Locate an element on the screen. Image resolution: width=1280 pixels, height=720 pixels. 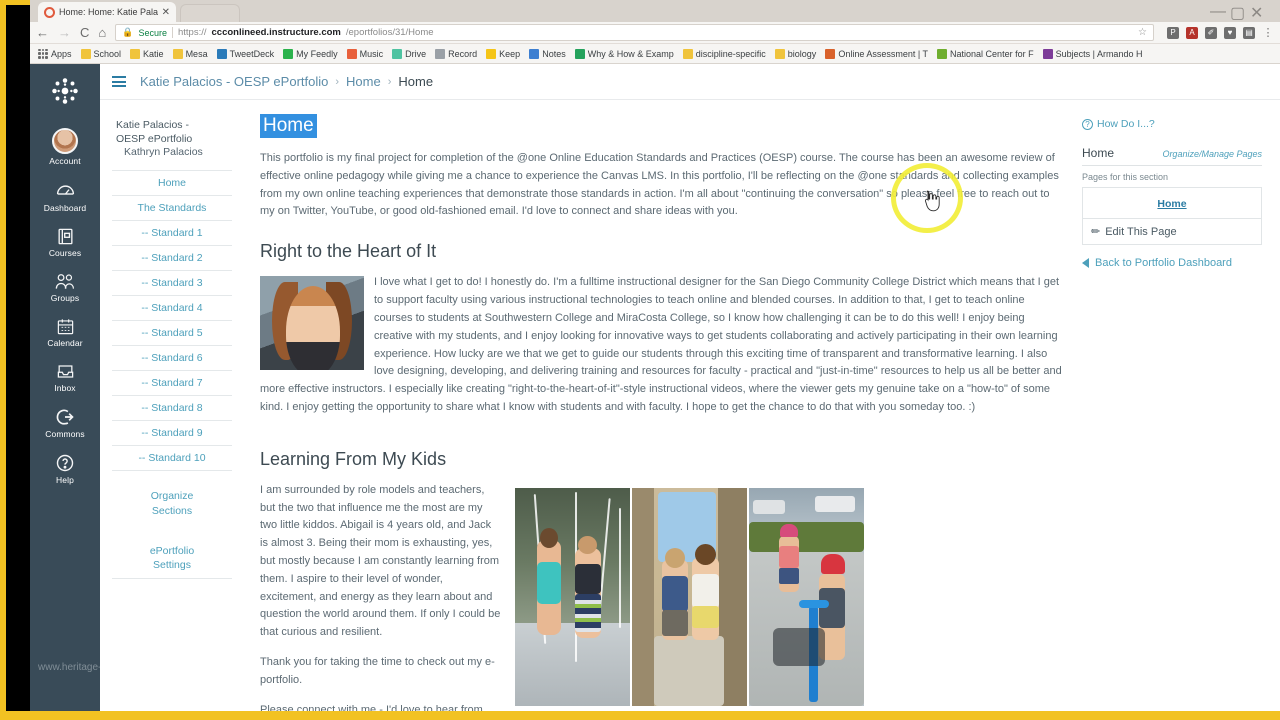
pencil-icon: ✏ is located at coordinates (1096, 232).